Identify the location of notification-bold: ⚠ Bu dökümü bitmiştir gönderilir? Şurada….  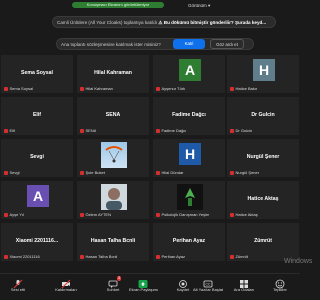
(212, 22).